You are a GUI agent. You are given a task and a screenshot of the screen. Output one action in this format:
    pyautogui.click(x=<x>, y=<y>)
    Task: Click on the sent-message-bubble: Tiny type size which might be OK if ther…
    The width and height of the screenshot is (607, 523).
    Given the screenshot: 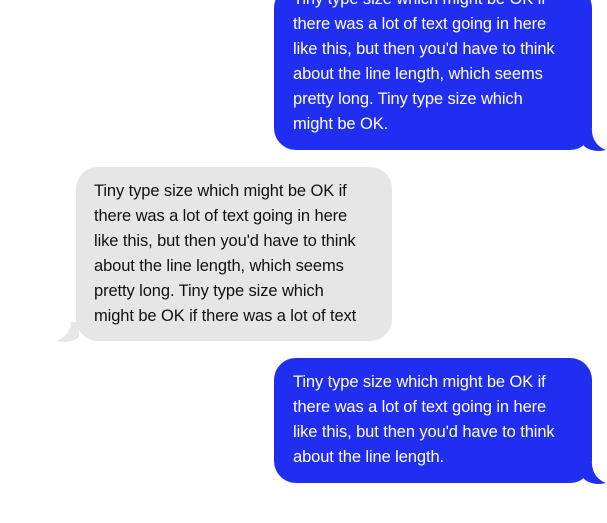 What is the action you would take?
    pyautogui.click(x=433, y=420)
    